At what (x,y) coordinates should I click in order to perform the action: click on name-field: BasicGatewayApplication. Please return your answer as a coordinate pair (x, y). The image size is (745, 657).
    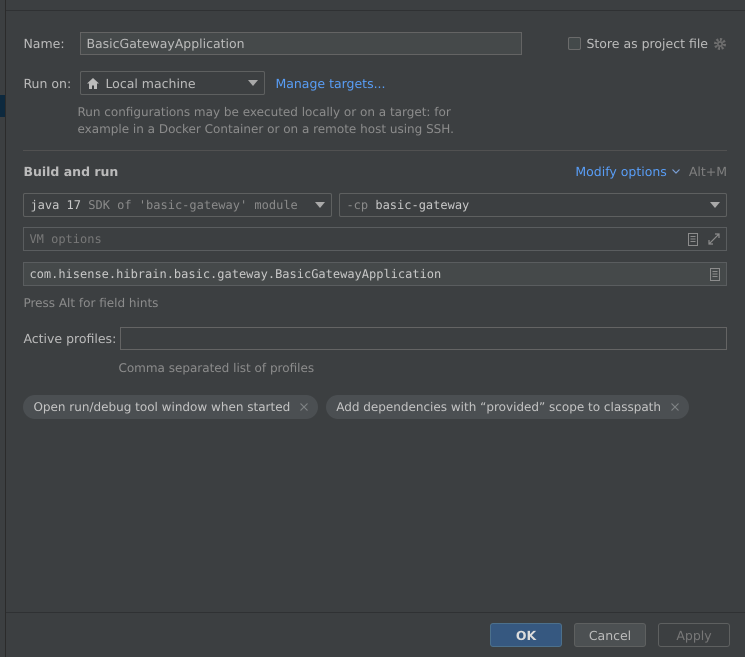
    Looking at the image, I should click on (301, 43).